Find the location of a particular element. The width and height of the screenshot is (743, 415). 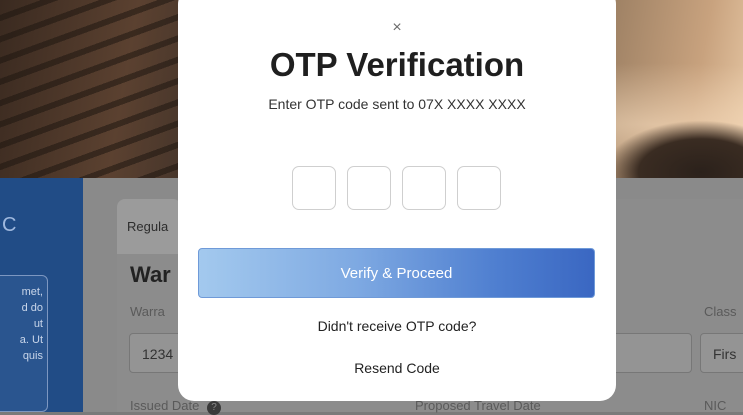

sidebar-info-card: met, d do ut a. Ut quis is located at coordinates (24, 343).